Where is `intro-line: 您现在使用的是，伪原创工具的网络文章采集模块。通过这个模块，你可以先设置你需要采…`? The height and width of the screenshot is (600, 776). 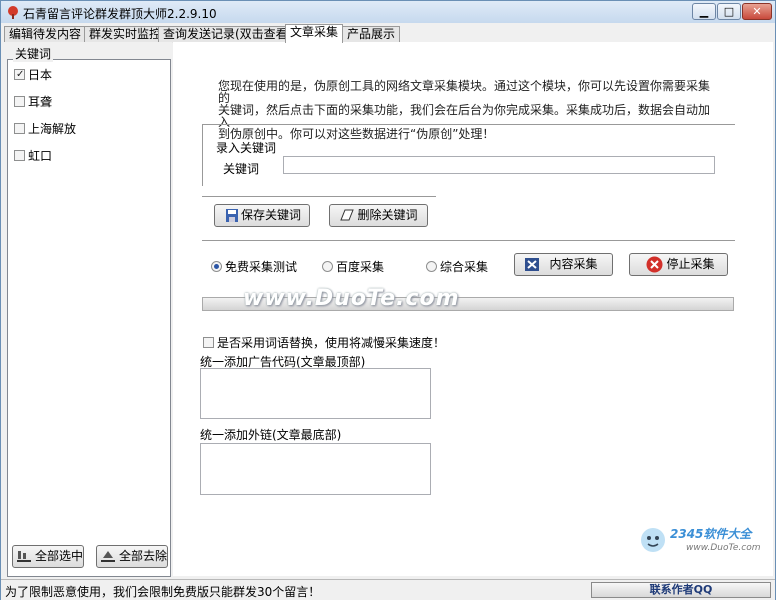 intro-line: 您现在使用的是，伪原创工具的网络文章采集模块。通过这个模块，你可以先设置你需要采… is located at coordinates (464, 92).